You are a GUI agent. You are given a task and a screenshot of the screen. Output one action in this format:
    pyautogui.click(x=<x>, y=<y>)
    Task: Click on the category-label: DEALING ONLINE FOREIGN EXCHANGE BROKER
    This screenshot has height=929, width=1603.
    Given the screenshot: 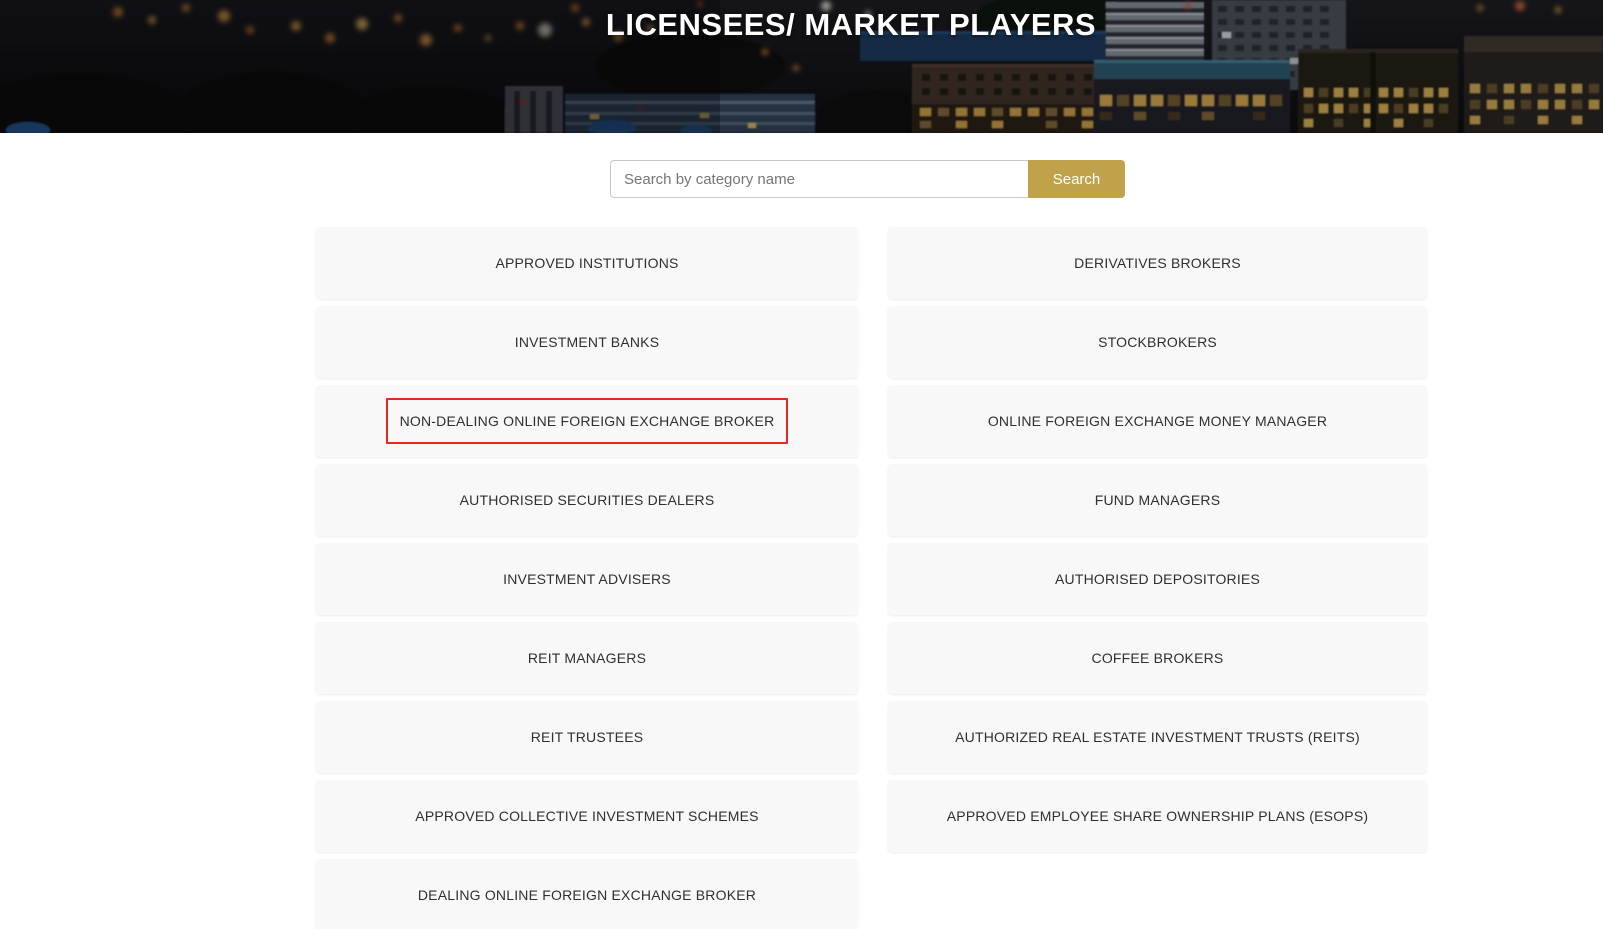 What is the action you would take?
    pyautogui.click(x=587, y=895)
    